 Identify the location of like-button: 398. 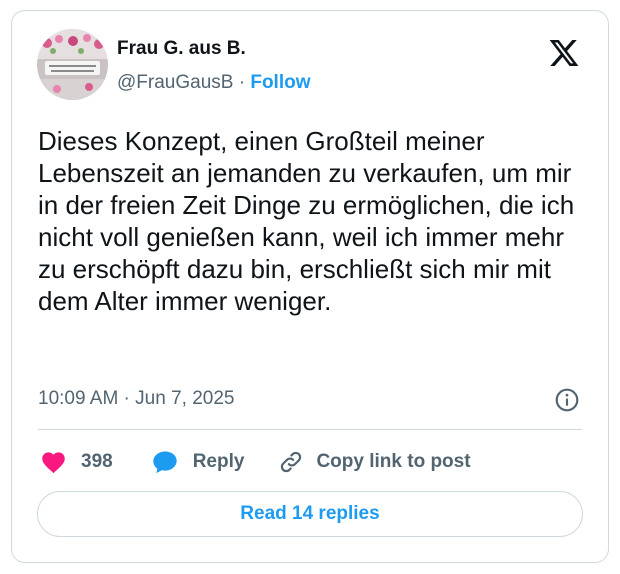
(95, 462).